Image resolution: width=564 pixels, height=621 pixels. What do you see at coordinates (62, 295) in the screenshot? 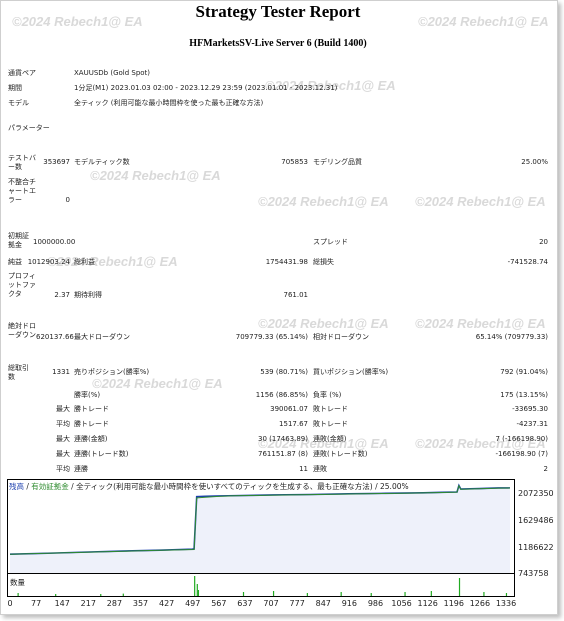
I see `pf-value: 2.37` at bounding box center [62, 295].